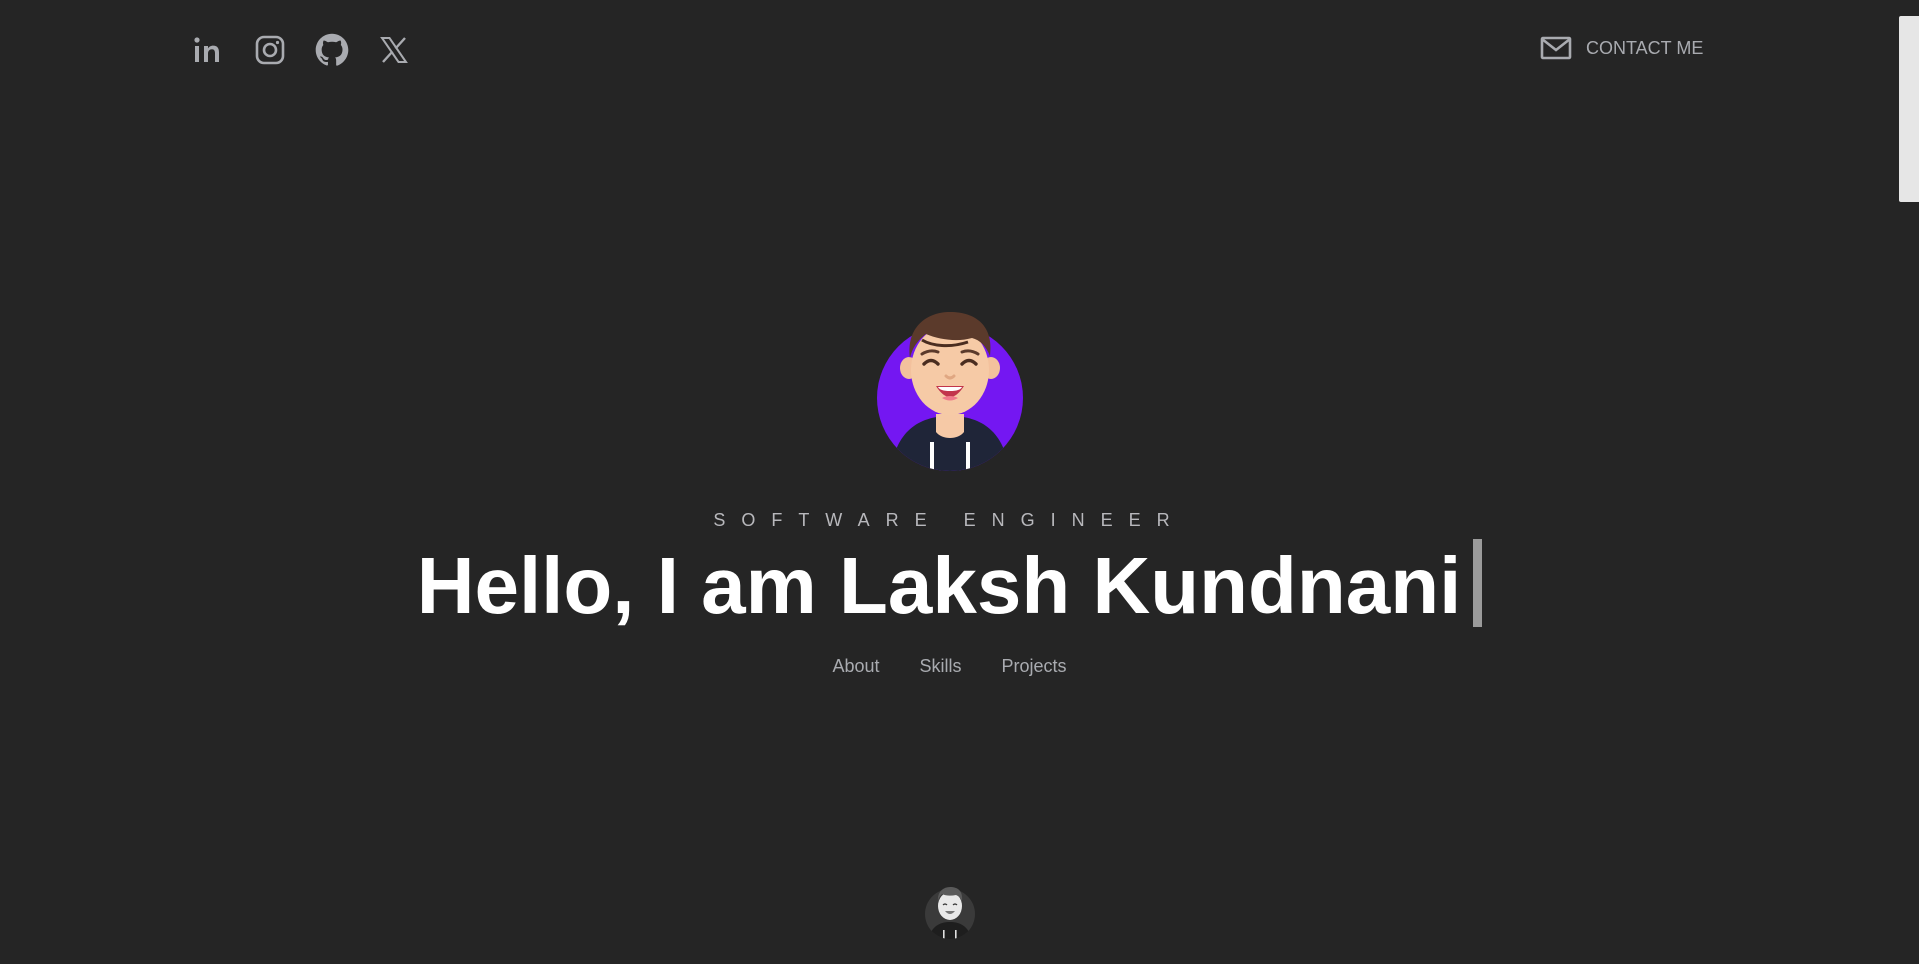  I want to click on x-icon, so click(394, 50).